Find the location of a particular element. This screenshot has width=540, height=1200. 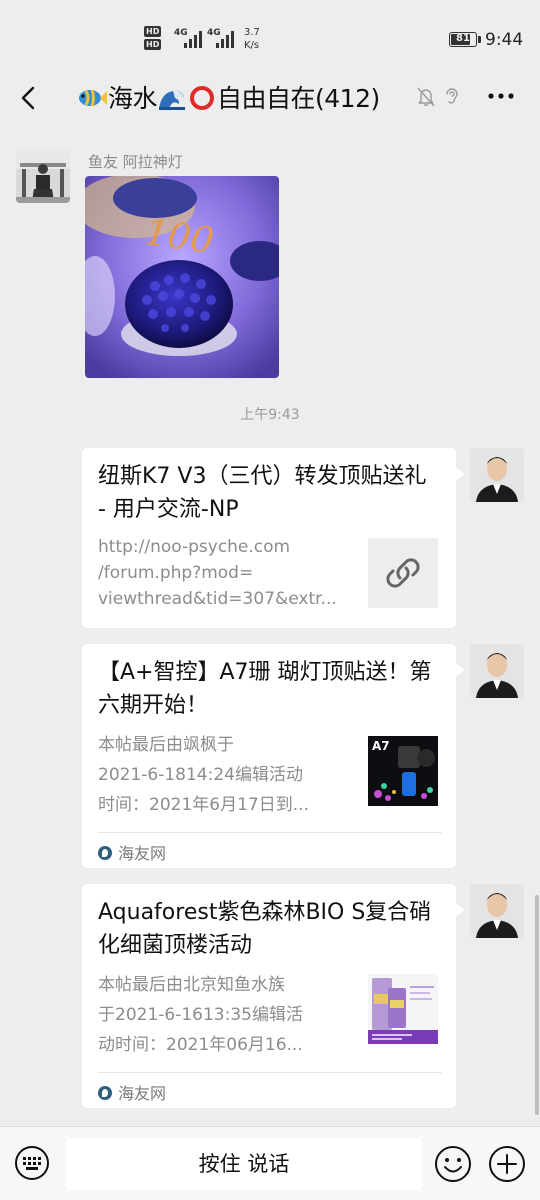

speed-unit: K/s is located at coordinates (252, 45).